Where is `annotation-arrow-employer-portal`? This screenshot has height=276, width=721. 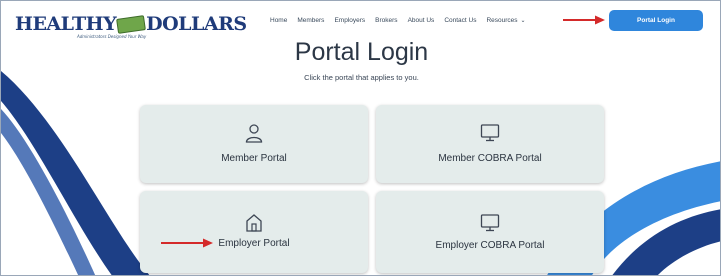 annotation-arrow-employer-portal is located at coordinates (187, 243).